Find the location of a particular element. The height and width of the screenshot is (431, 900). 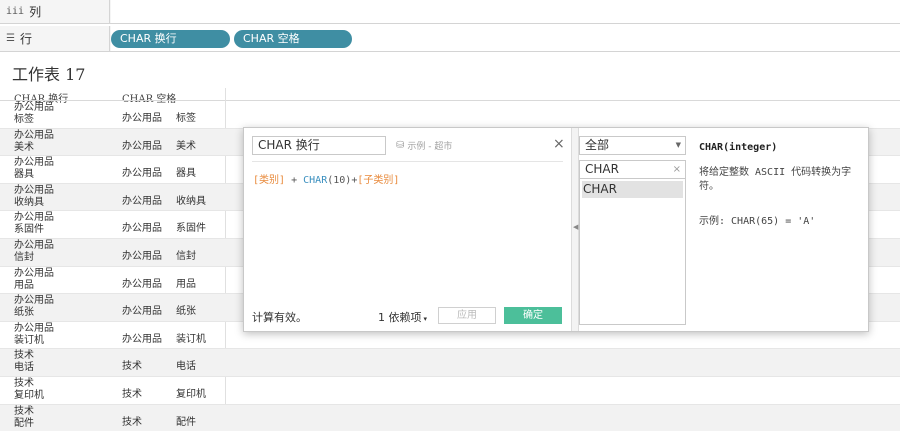

pill-char-space: CHAR 空格 is located at coordinates (293, 39).